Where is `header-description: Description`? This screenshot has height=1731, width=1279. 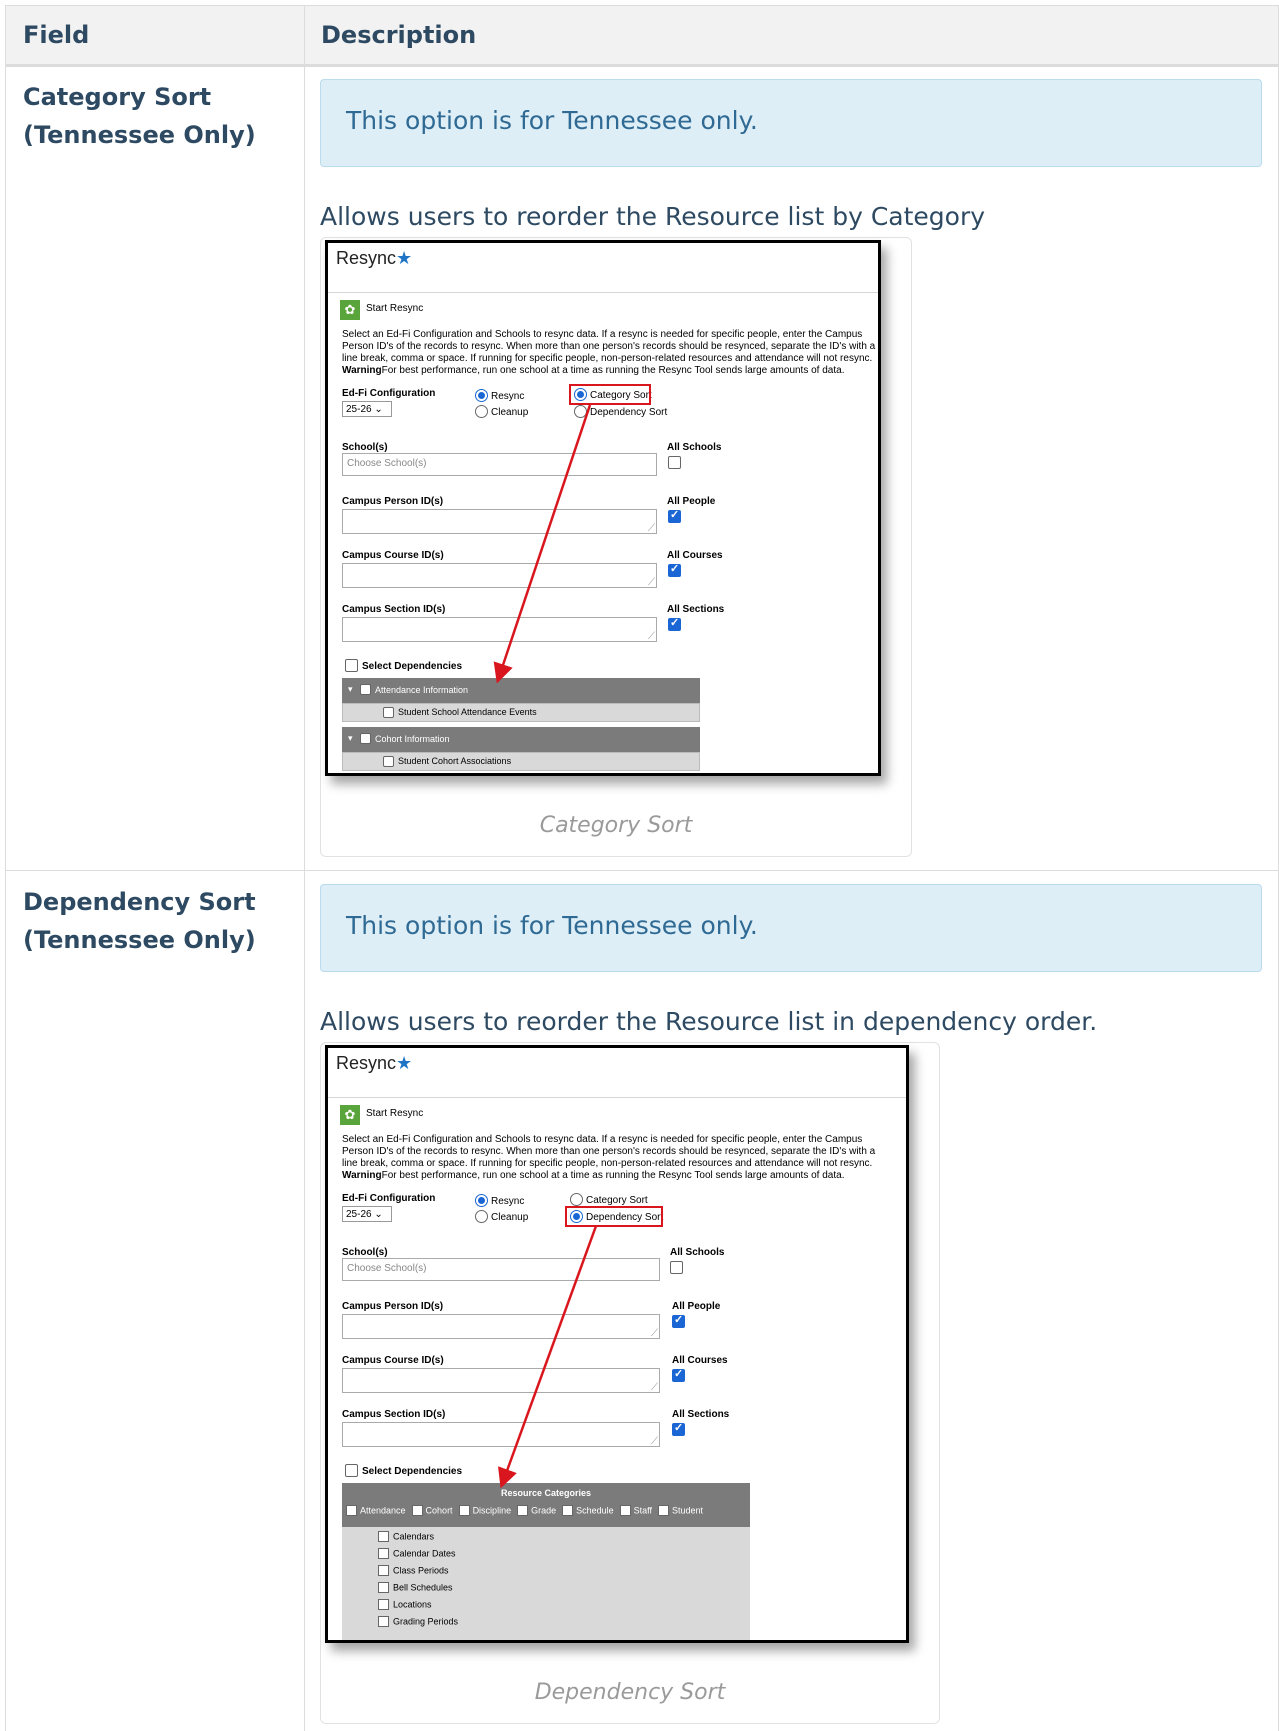 header-description: Description is located at coordinates (399, 35).